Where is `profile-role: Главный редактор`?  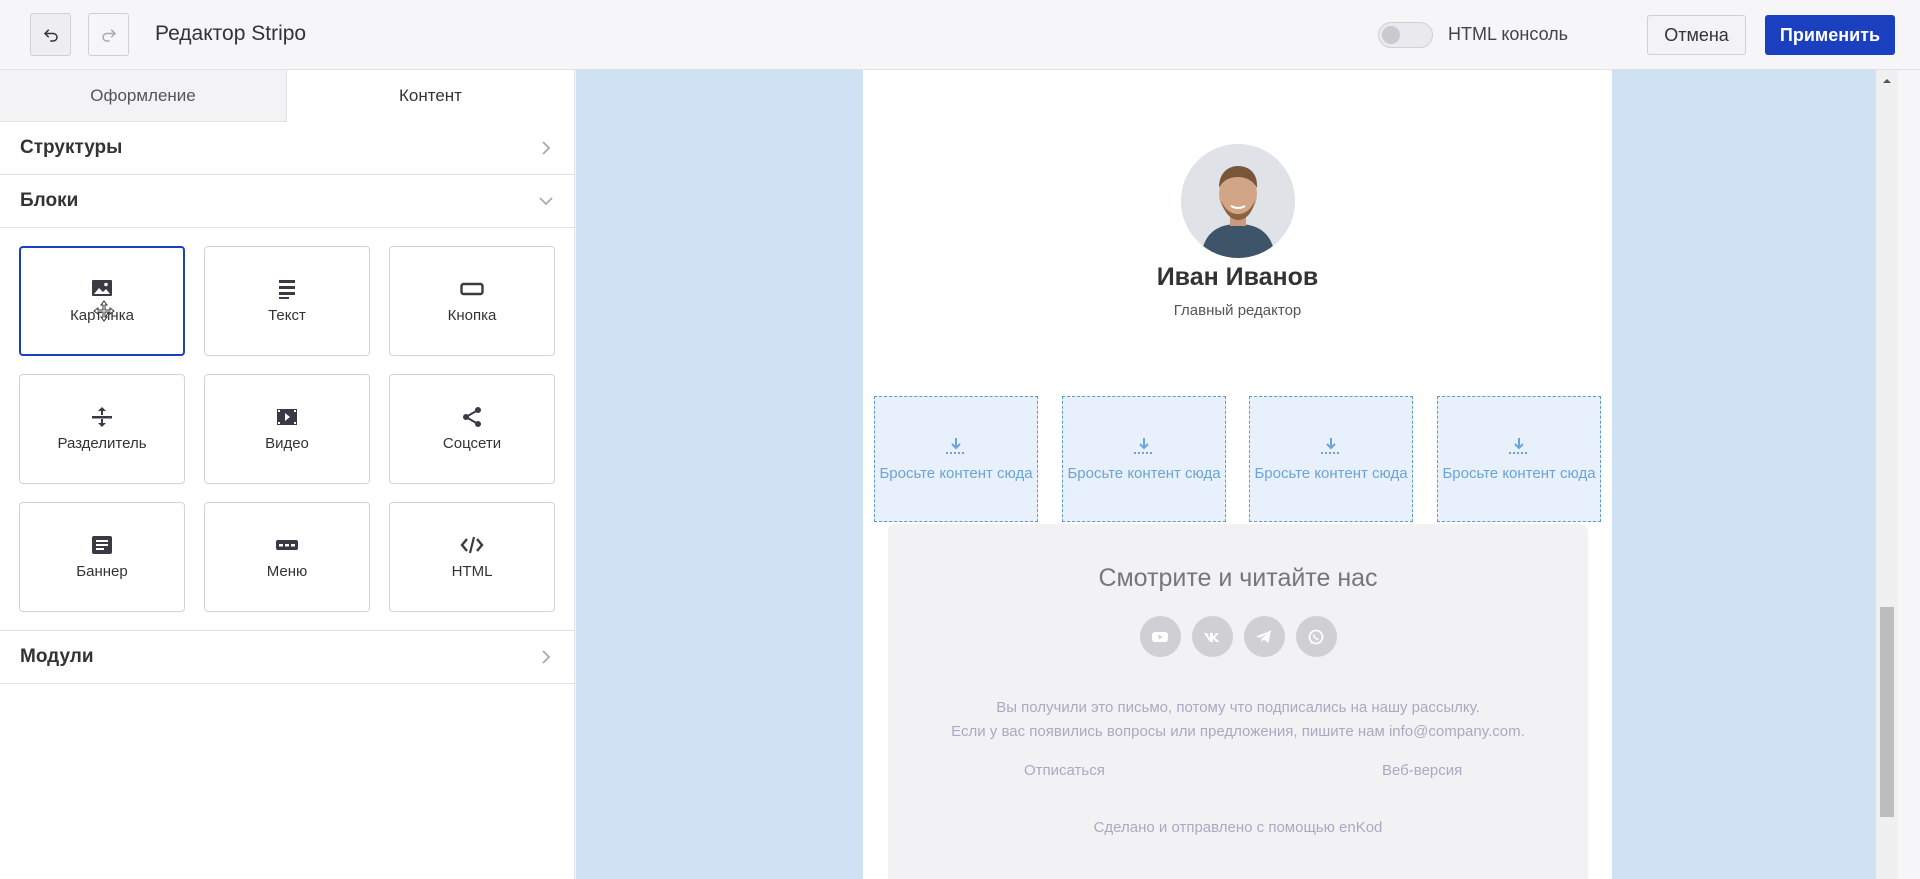 profile-role: Главный редактор is located at coordinates (1237, 310).